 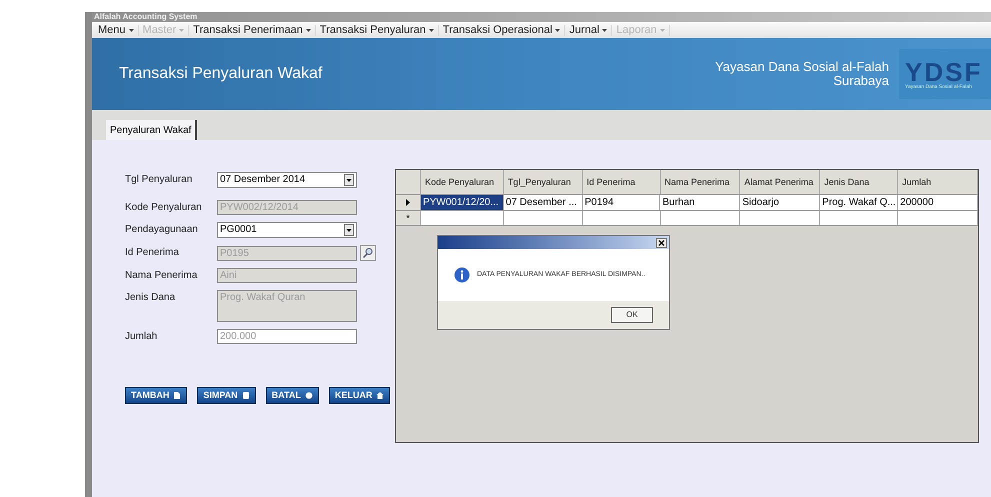 What do you see at coordinates (938, 202) in the screenshot?
I see `table-cell: 200000` at bounding box center [938, 202].